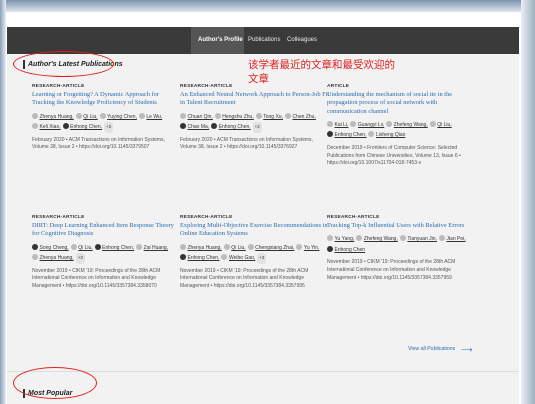 The height and width of the screenshot is (404, 535). I want to click on author-link: Keli Xiao,, so click(46, 127).